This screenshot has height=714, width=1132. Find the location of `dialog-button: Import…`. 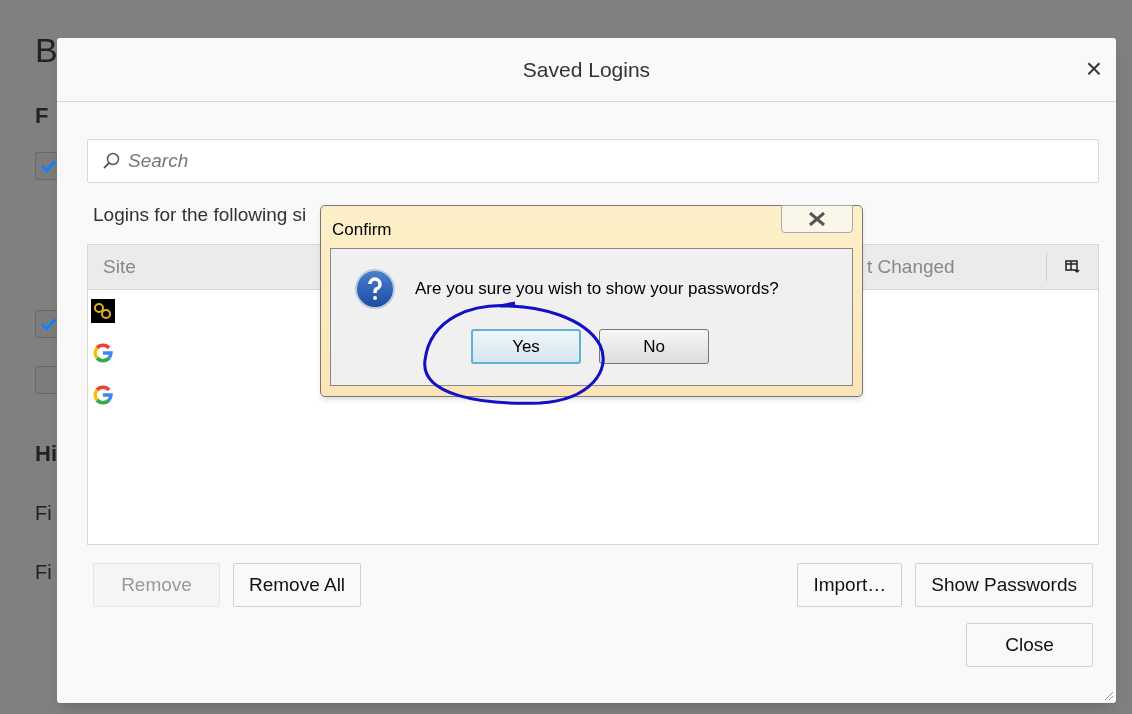

dialog-button: Import… is located at coordinates (850, 585).